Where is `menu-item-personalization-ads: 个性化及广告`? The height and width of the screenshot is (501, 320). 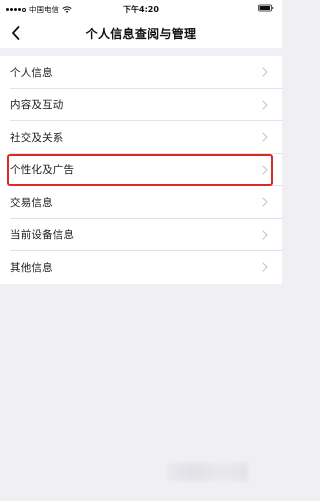
menu-item-personalization-ads: 个性化及广告 is located at coordinates (141, 170).